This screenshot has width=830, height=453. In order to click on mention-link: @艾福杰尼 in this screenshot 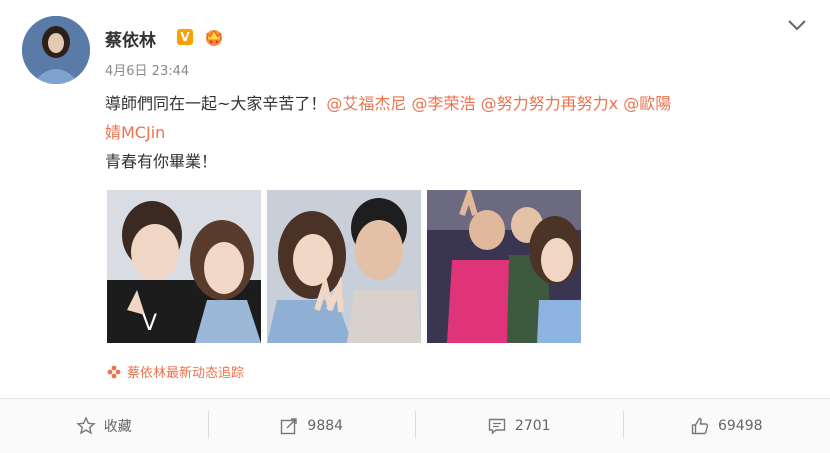, I will do `click(366, 103)`.